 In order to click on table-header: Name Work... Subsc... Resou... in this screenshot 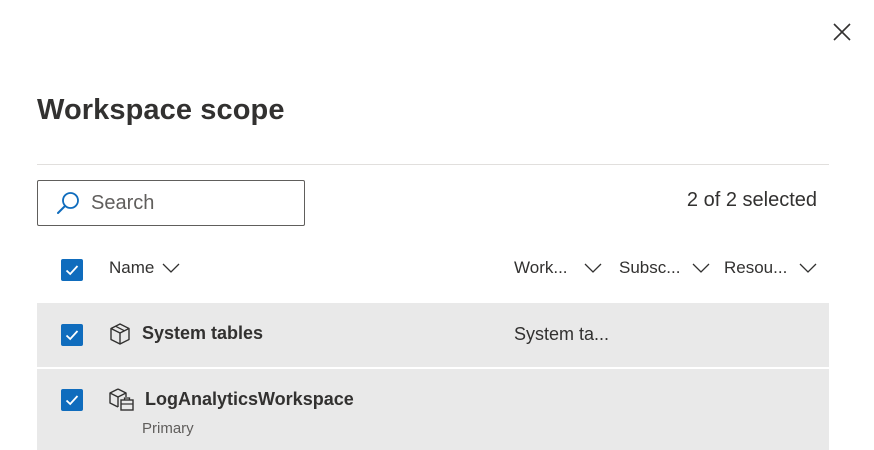, I will do `click(433, 270)`.